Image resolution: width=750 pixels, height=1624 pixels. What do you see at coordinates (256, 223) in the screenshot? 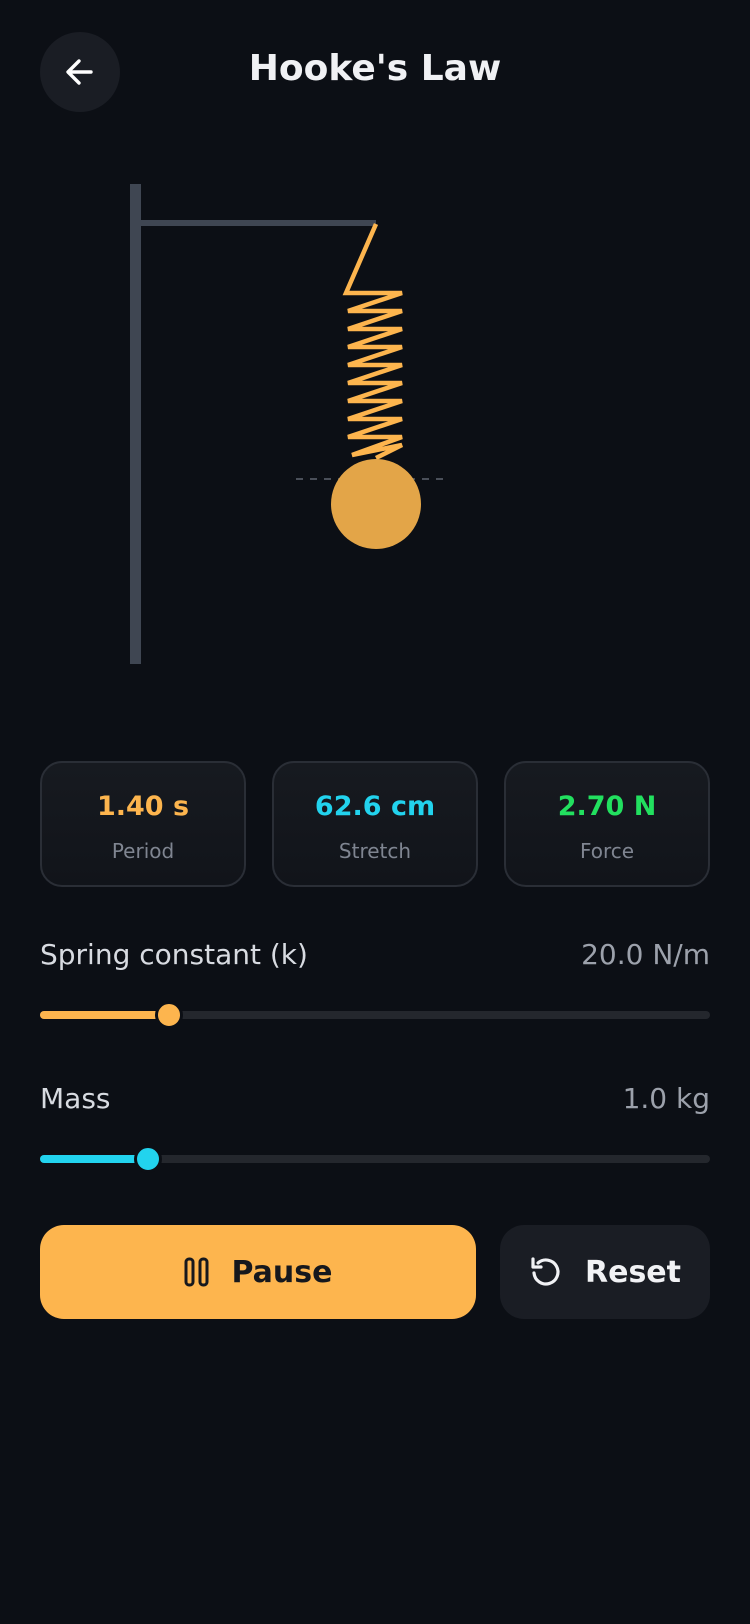
I see `stand-arm` at bounding box center [256, 223].